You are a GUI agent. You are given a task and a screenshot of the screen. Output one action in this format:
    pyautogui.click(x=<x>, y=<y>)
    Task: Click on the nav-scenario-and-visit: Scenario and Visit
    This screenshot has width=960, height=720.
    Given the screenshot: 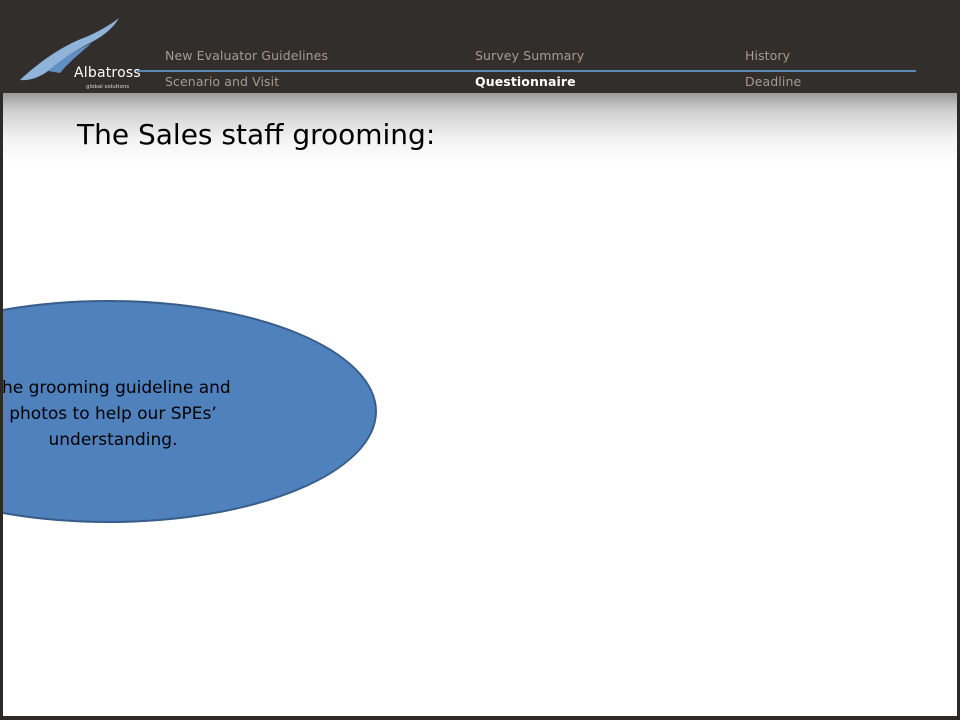 What is the action you would take?
    pyautogui.click(x=222, y=81)
    